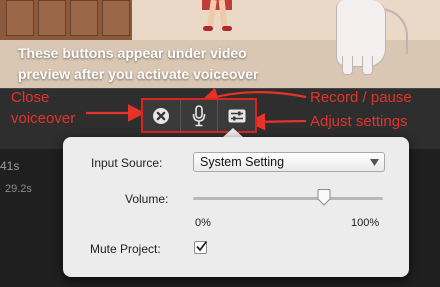 The height and width of the screenshot is (287, 440). I want to click on timeline-time-b: 29.2s, so click(18, 189).